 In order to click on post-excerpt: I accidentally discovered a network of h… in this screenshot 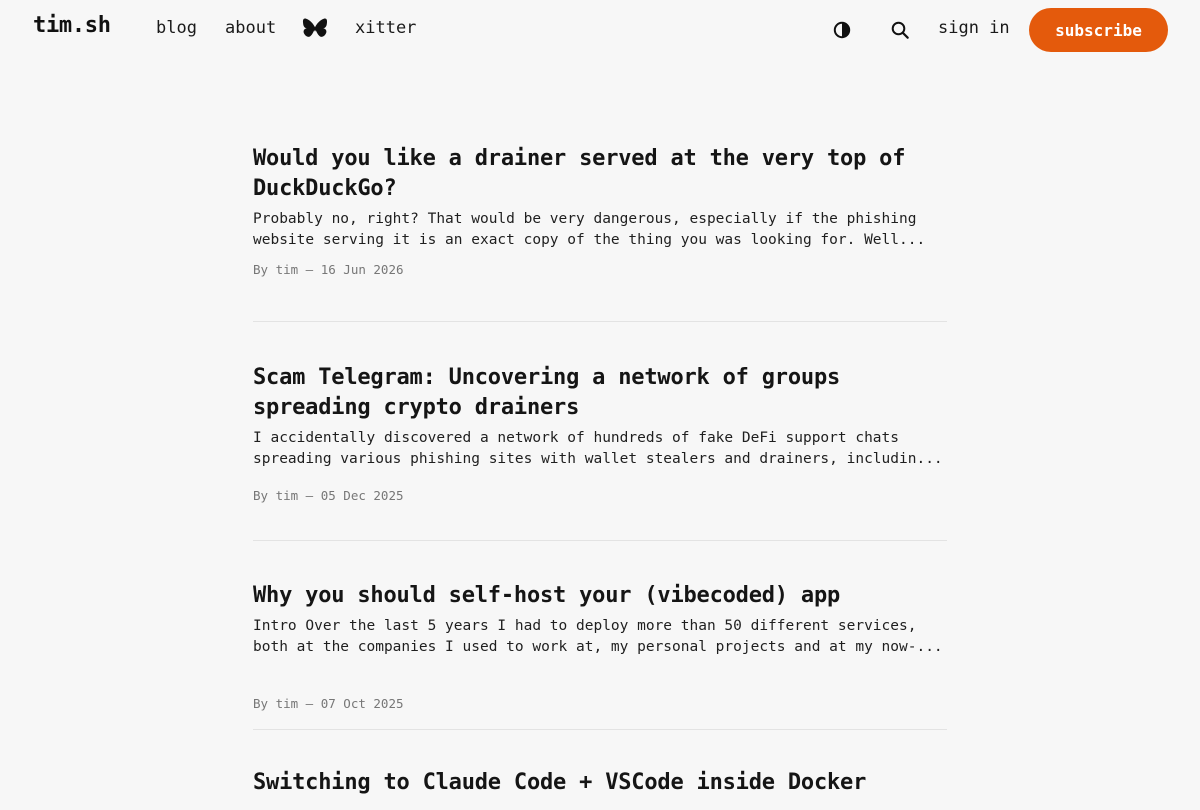, I will do `click(600, 449)`.